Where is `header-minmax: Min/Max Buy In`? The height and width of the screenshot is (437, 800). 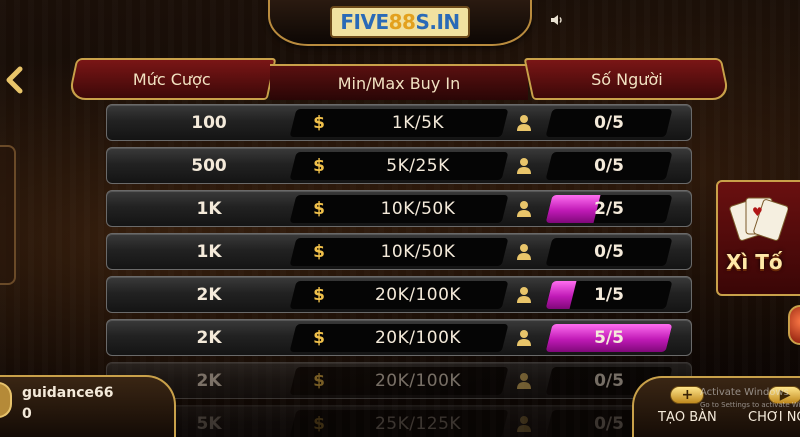 header-minmax: Min/Max Buy In is located at coordinates (399, 82).